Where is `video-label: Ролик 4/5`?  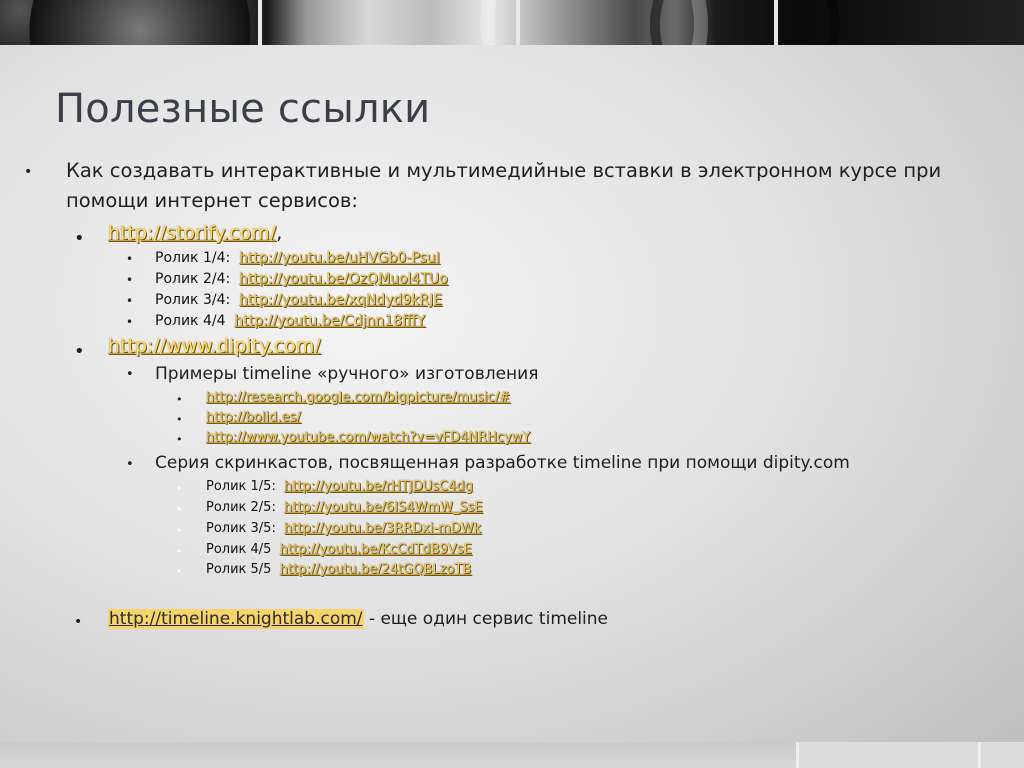
video-label: Ролик 4/5 is located at coordinates (239, 549).